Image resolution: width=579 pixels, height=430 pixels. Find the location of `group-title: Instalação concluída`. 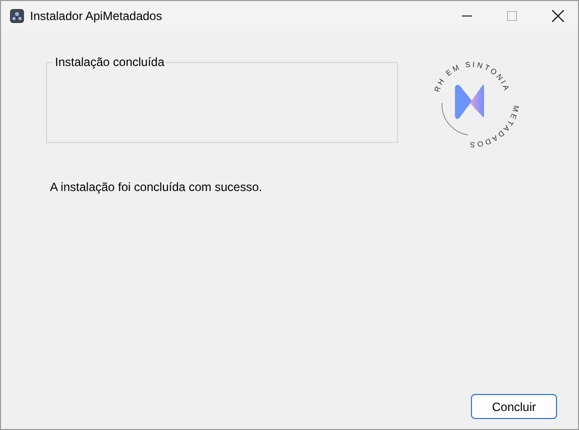

group-title: Instalação concluída is located at coordinates (110, 62).